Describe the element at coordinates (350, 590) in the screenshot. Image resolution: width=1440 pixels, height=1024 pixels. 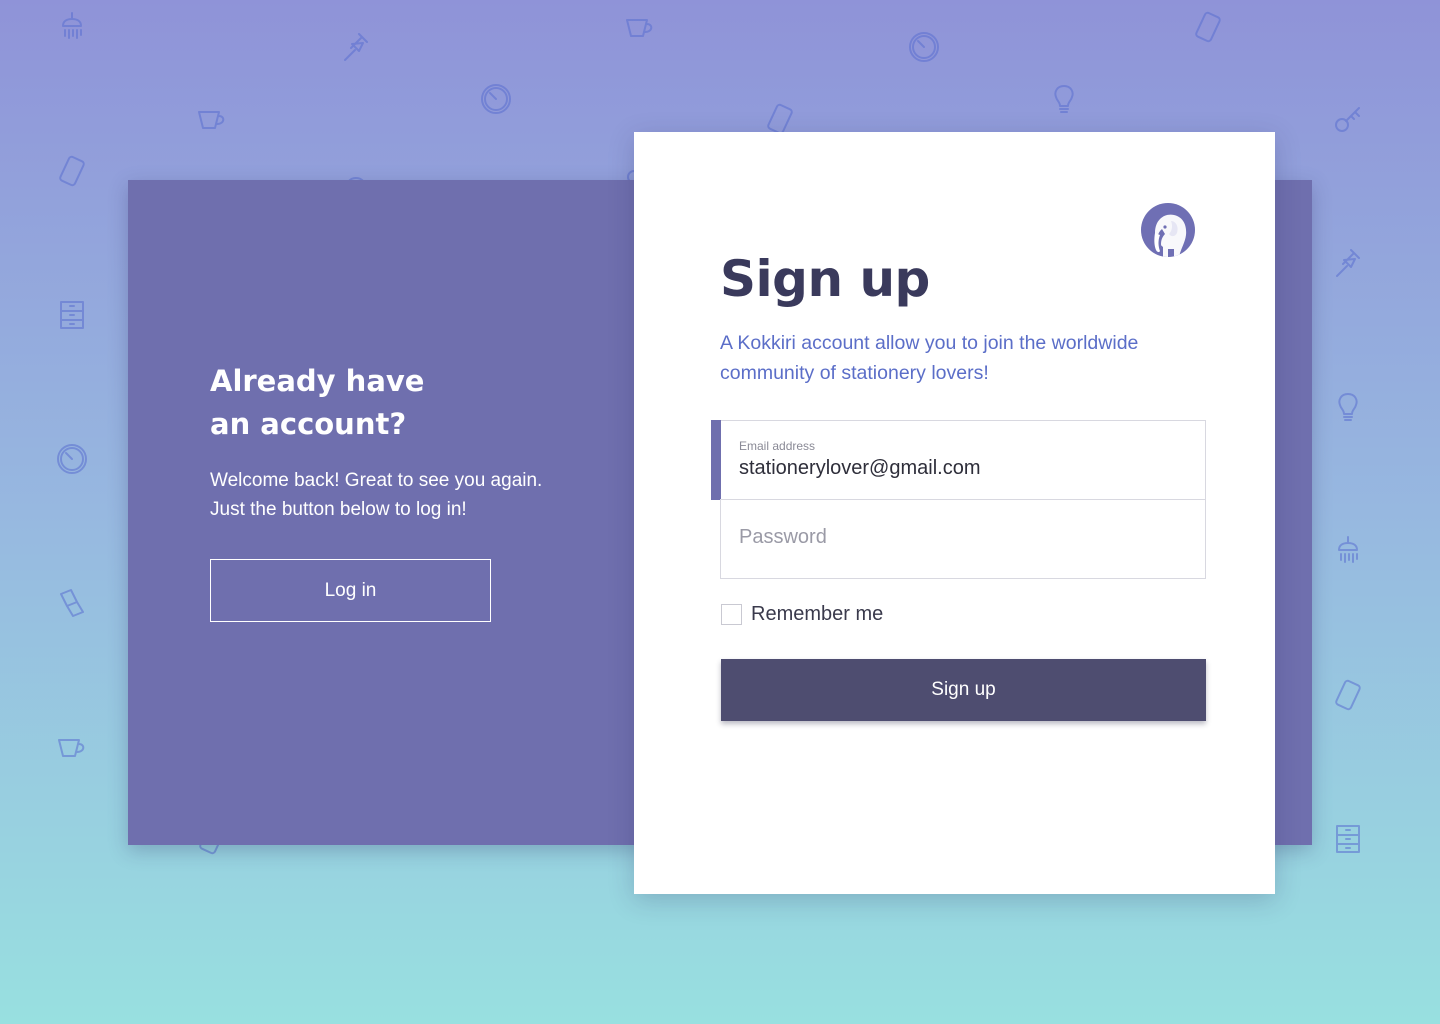
I see `login-button: Log in` at that location.